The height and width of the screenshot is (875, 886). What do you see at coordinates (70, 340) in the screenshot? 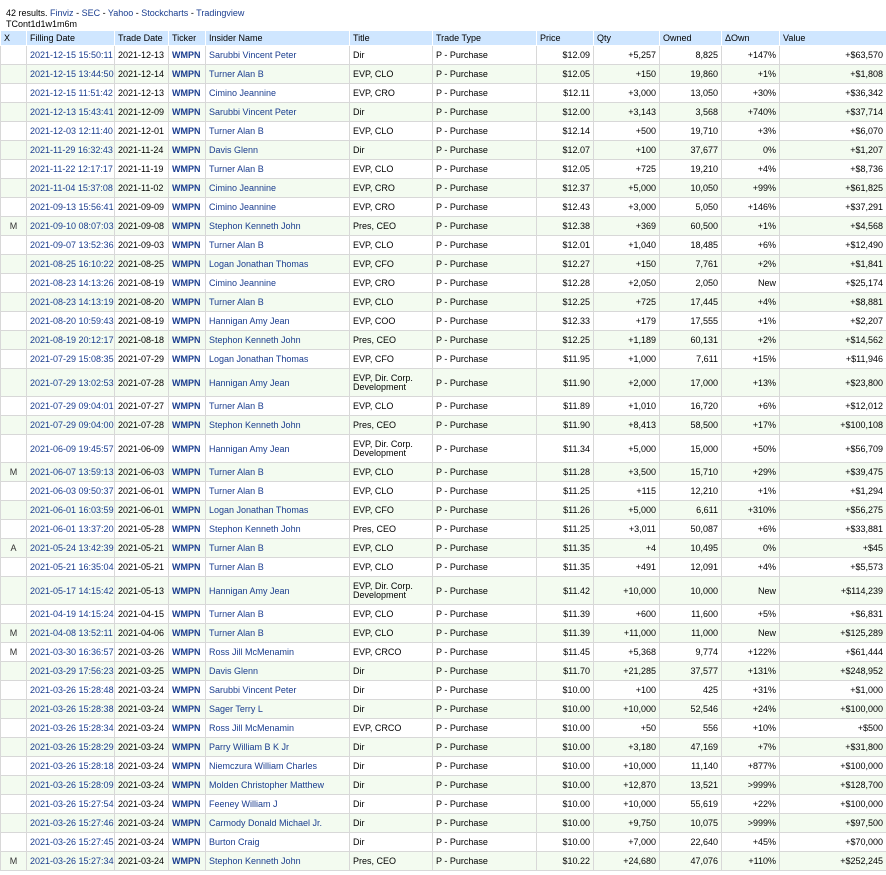
I see `filing-date-link-cell: 2021-08-19 20:12:17` at bounding box center [70, 340].